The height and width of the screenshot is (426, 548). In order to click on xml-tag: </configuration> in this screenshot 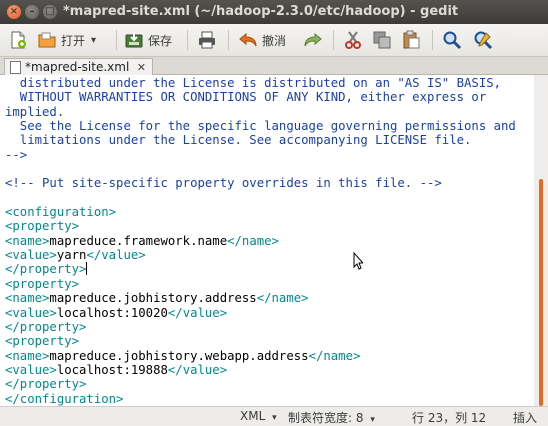, I will do `click(64, 398)`.